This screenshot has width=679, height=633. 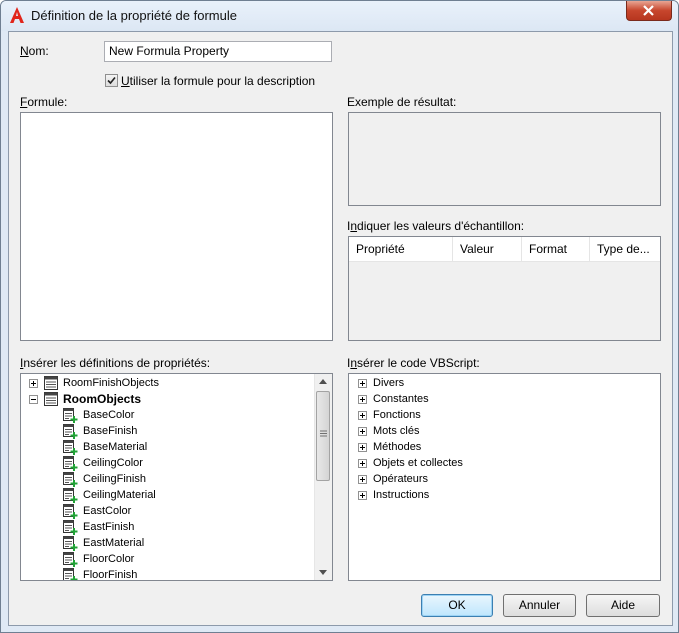 I want to click on tree-item-property: CeilingFinish, so click(x=168, y=479).